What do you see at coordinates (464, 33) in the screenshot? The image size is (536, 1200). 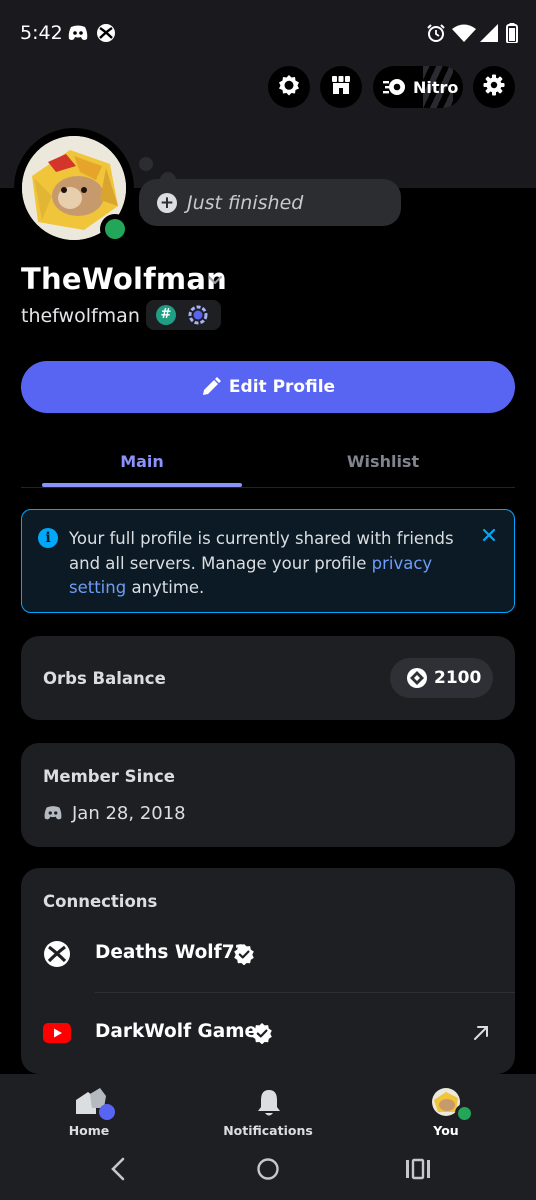 I see `wifi-icon` at bounding box center [464, 33].